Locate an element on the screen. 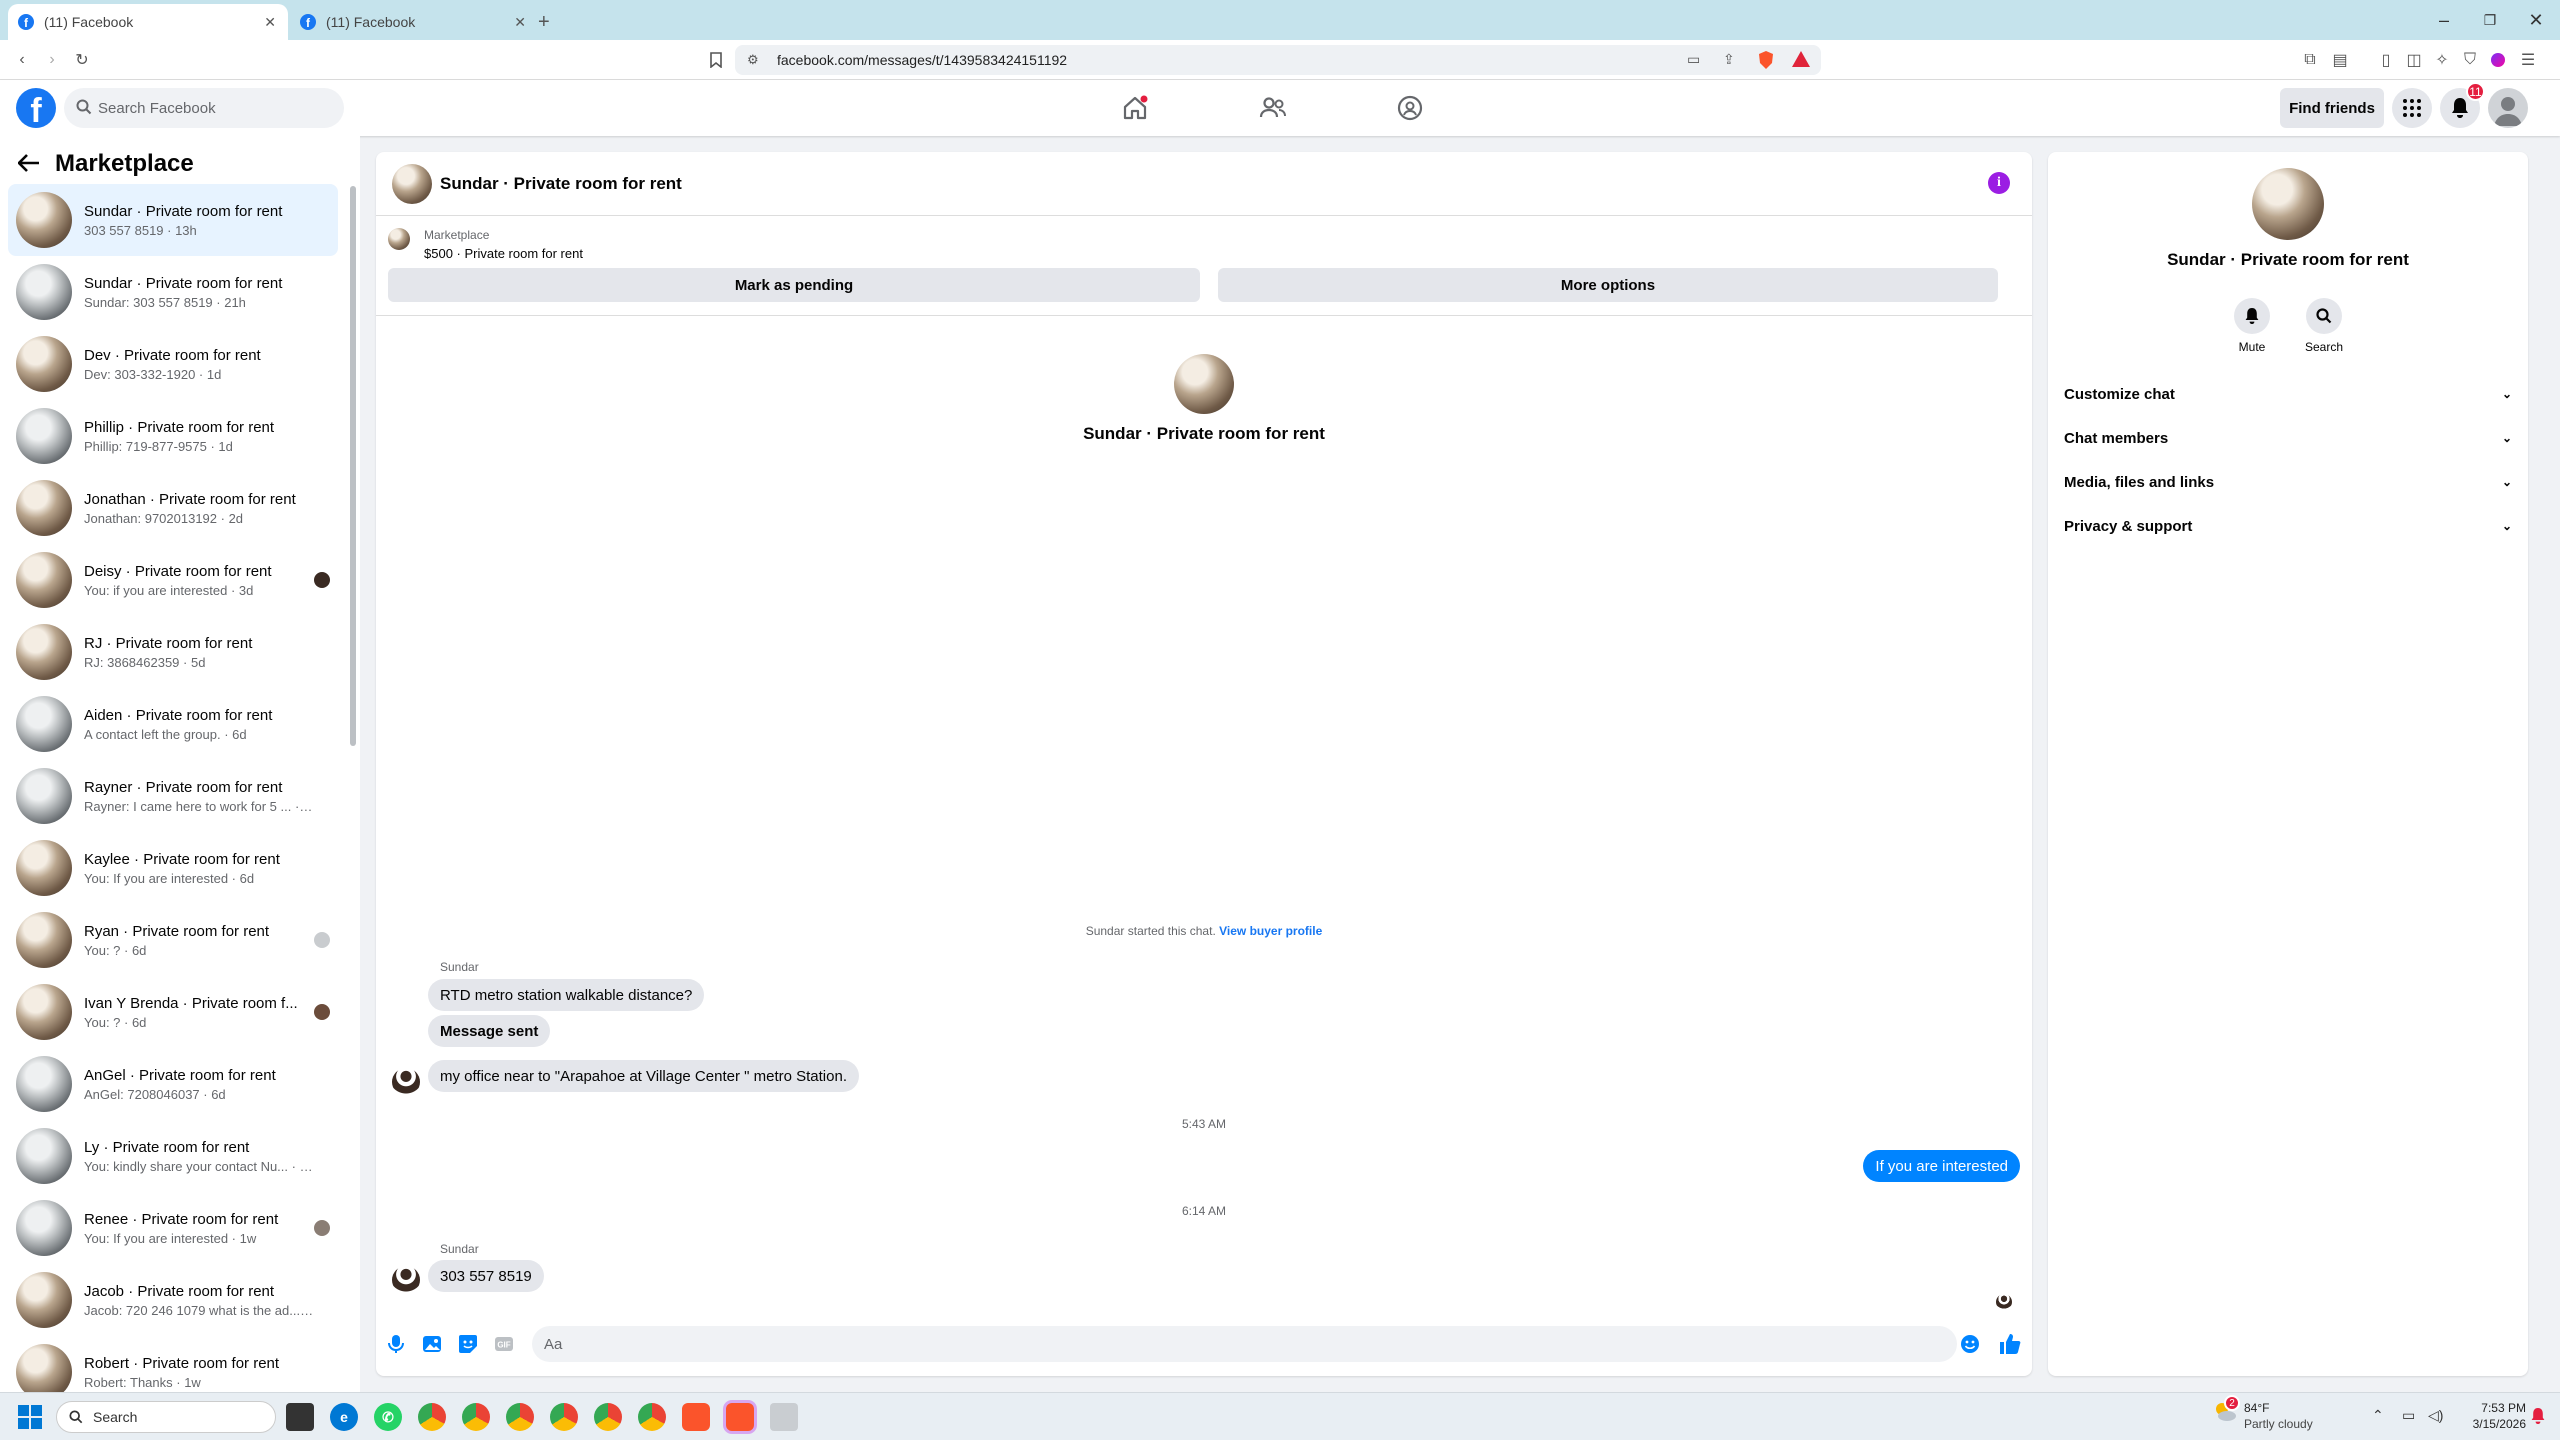 The height and width of the screenshot is (1440, 2560). listing-price: $500 · Private room for rent is located at coordinates (503, 253).